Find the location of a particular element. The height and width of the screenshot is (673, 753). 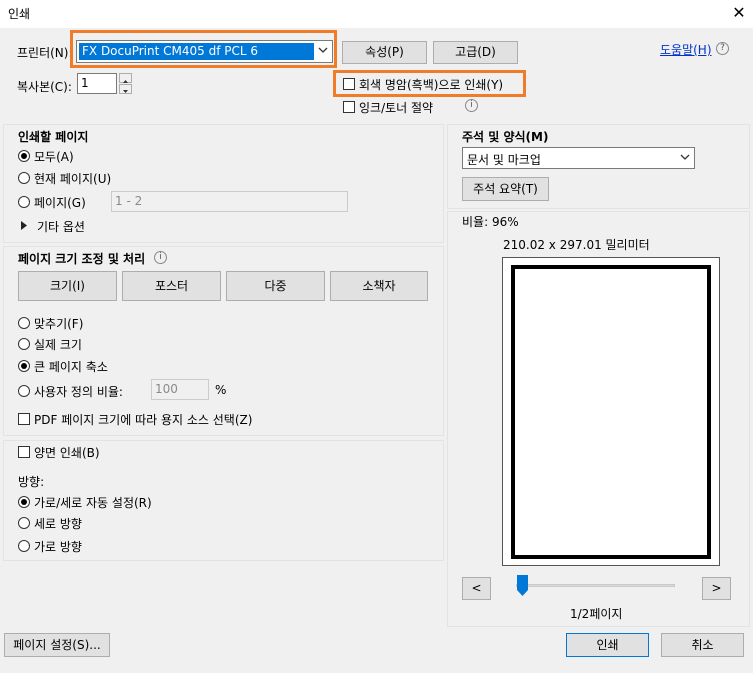

poster-button: 포스터 is located at coordinates (171, 286).